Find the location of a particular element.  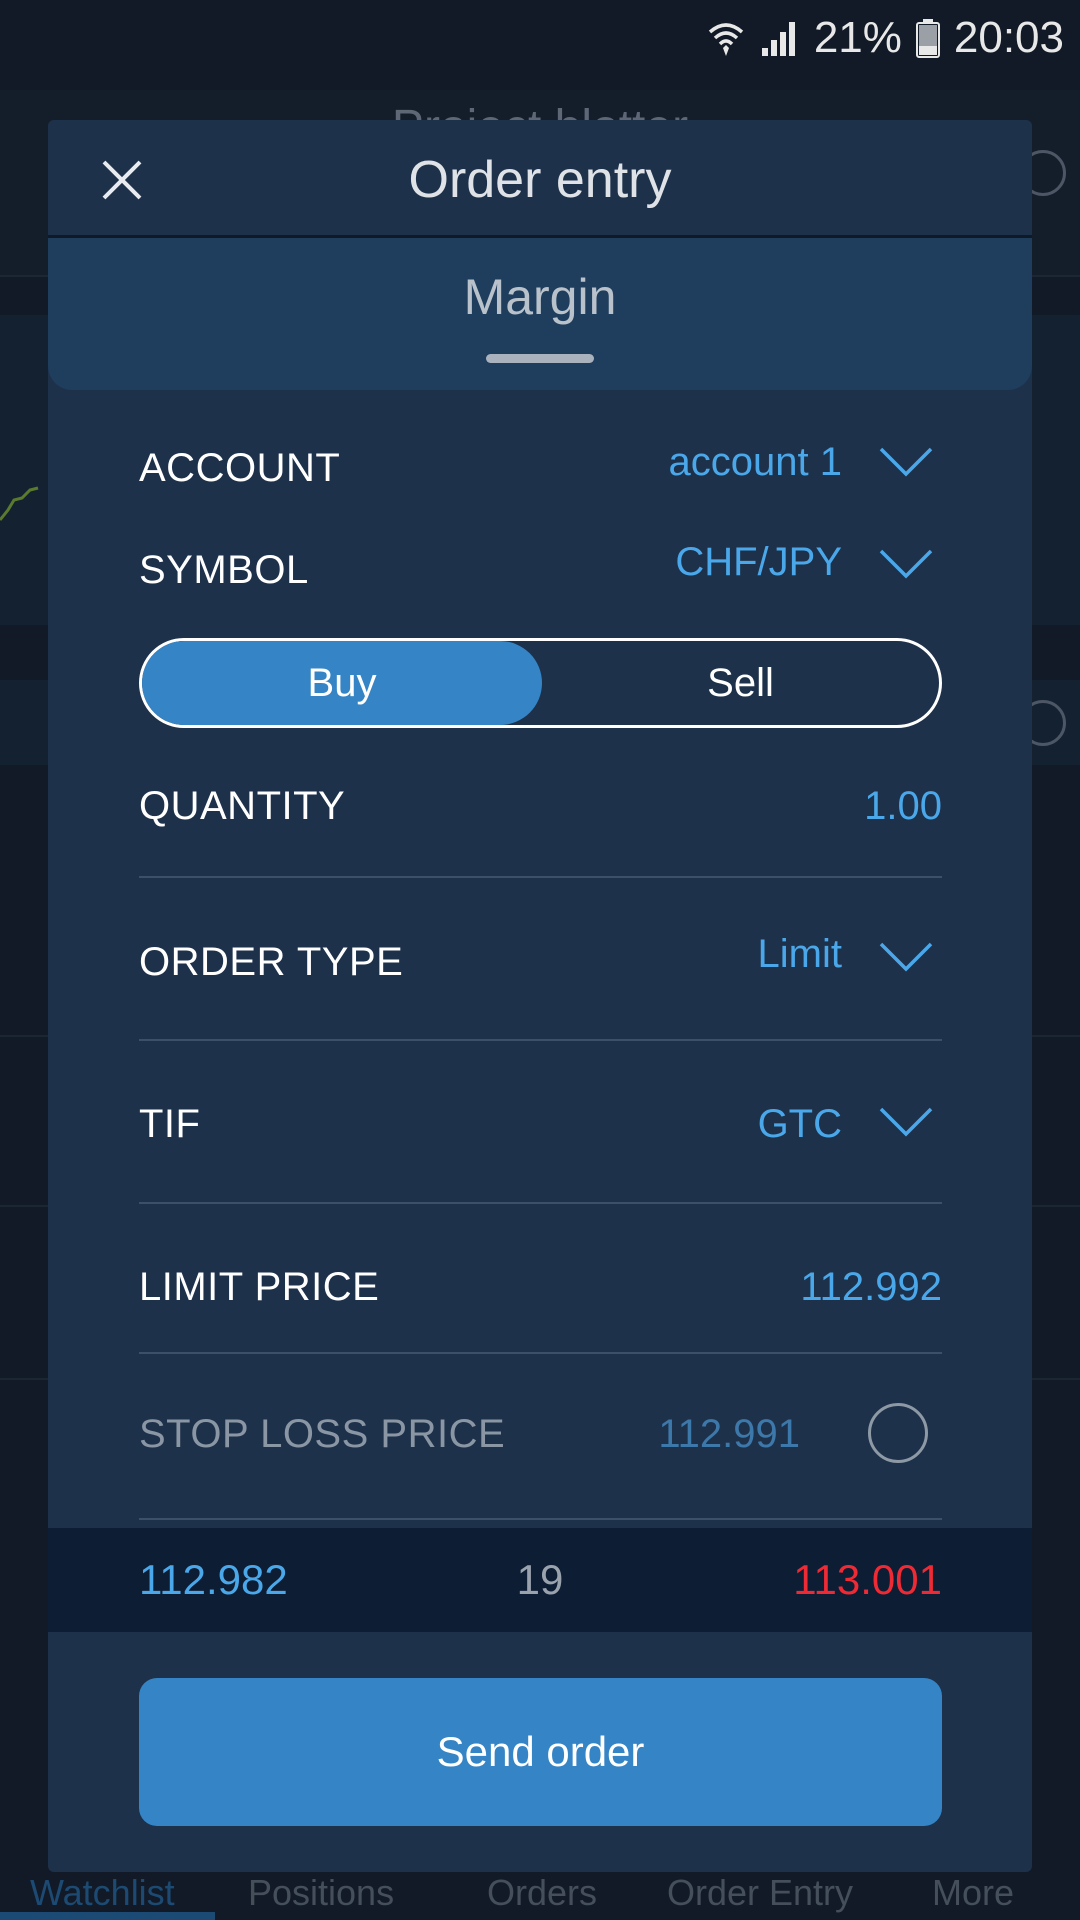

buy-button: Buy is located at coordinates (342, 683).